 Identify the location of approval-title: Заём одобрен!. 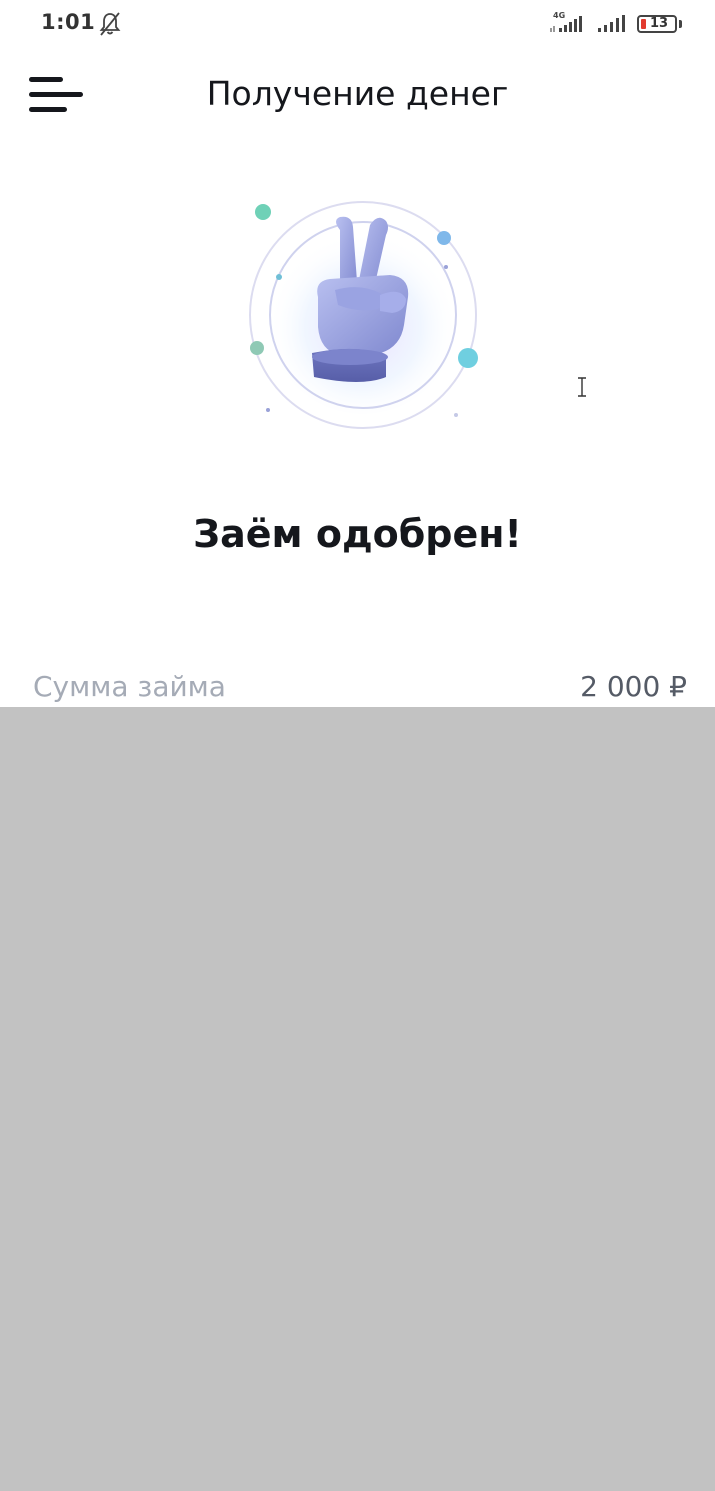
(357, 534).